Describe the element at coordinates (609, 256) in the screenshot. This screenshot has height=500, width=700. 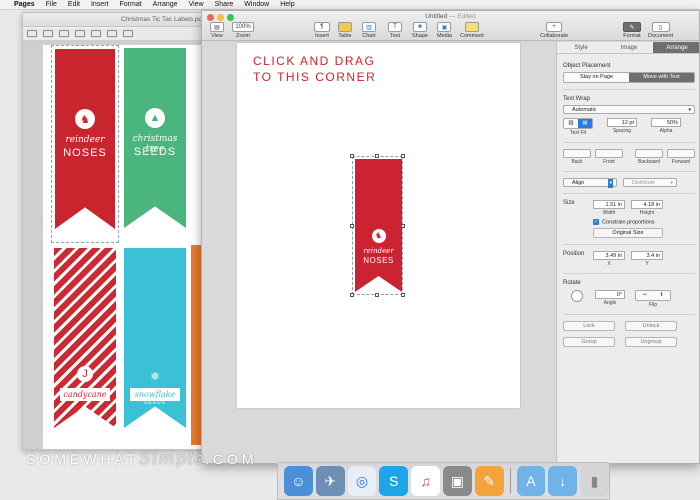
I see `x-field: 3.49 in` at that location.